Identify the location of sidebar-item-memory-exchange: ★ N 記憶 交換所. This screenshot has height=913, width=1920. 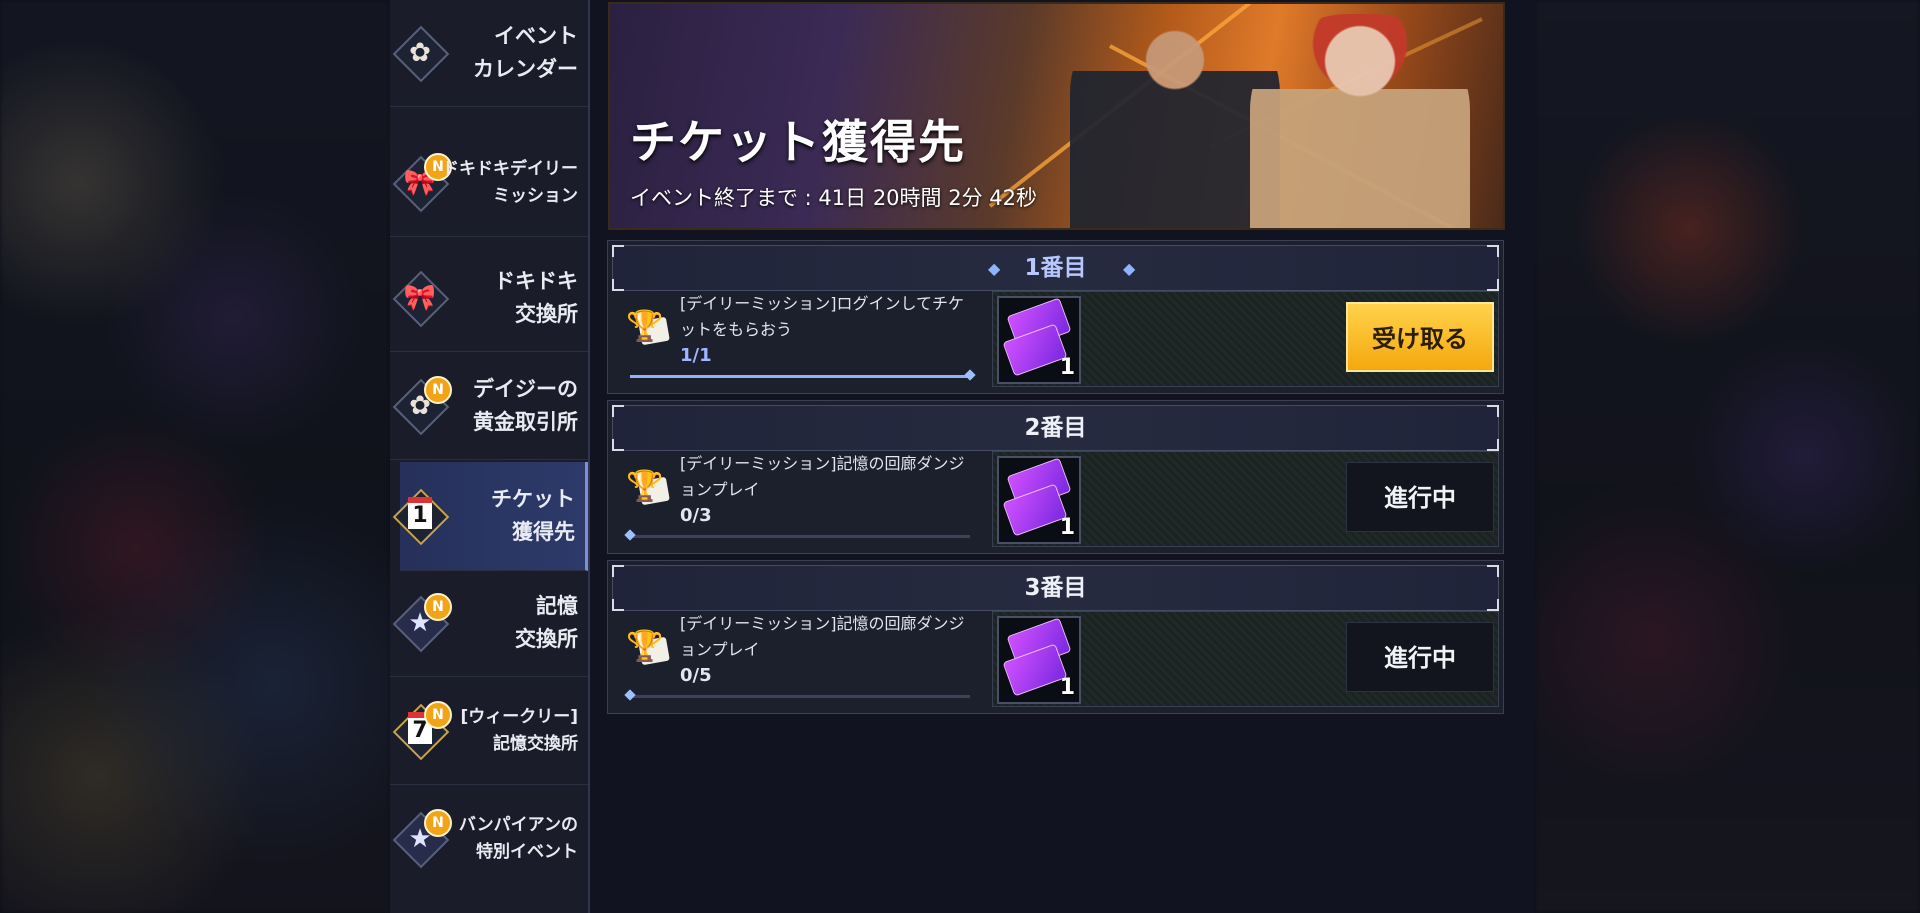
(489, 623).